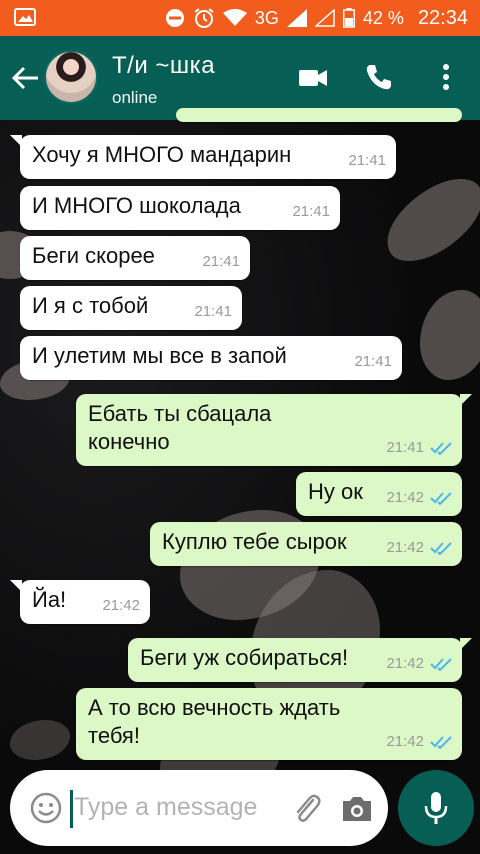 The width and height of the screenshot is (480, 854). Describe the element at coordinates (71, 77) in the screenshot. I see `avatar` at that location.